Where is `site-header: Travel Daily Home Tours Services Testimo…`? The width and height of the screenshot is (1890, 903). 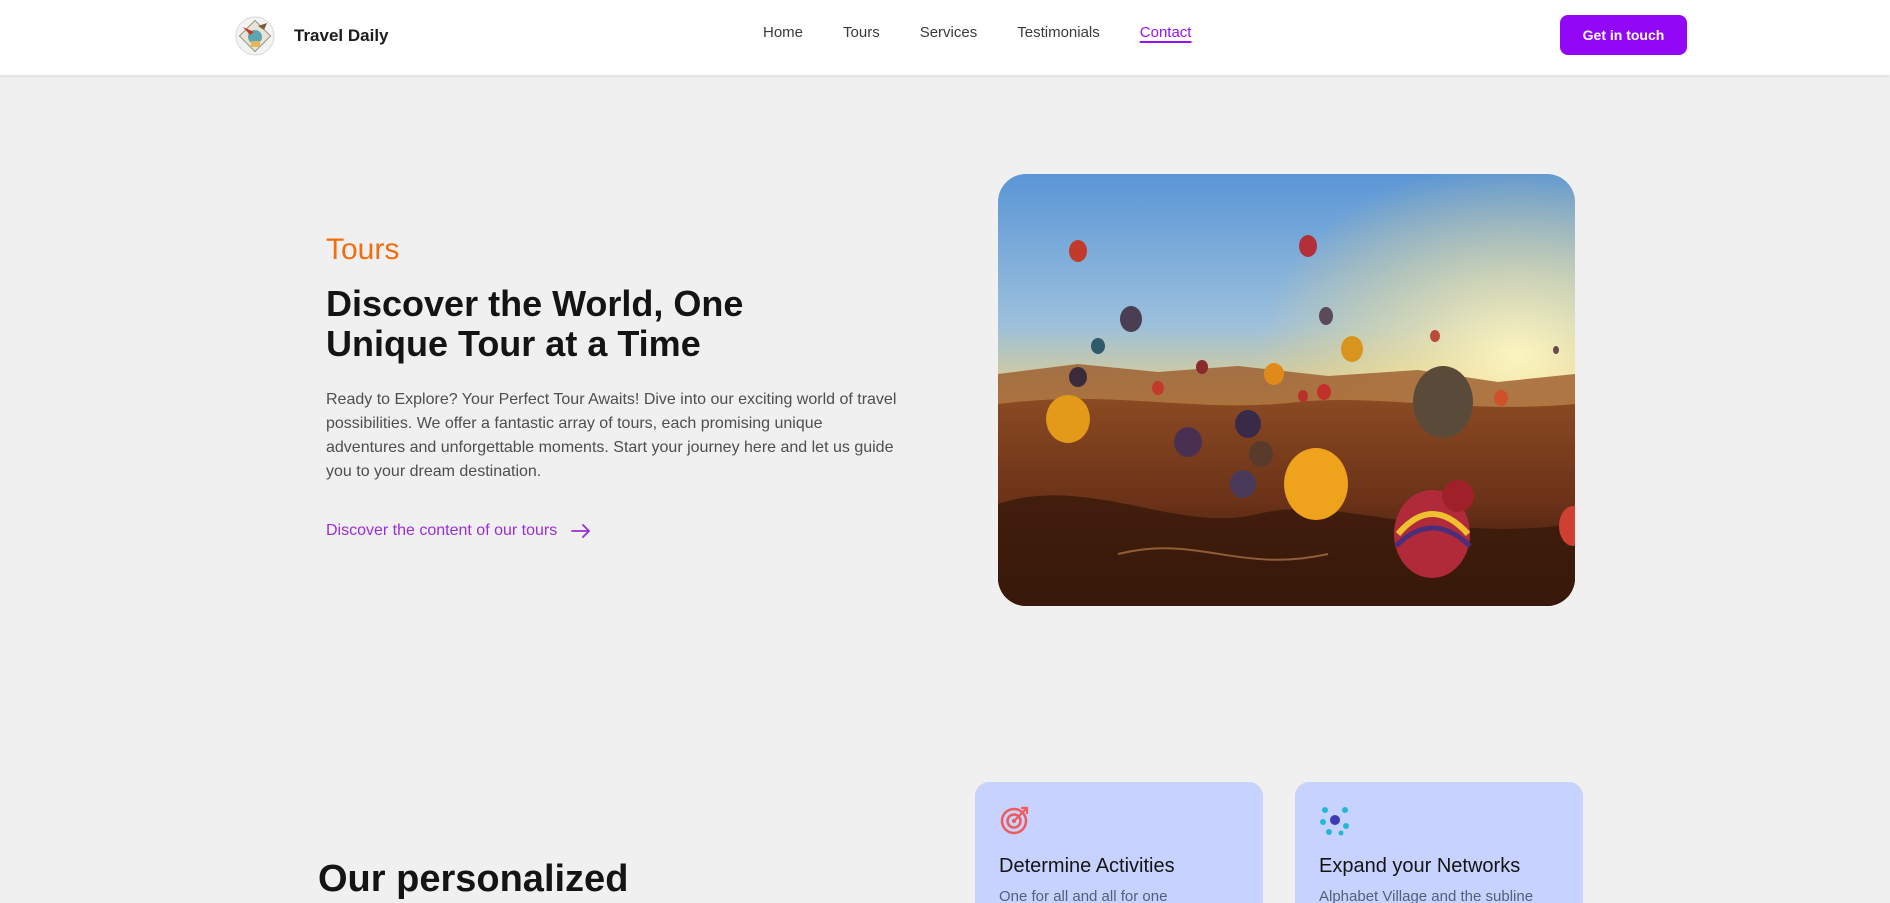
site-header: Travel Daily Home Tours Services Testimo… is located at coordinates (945, 38).